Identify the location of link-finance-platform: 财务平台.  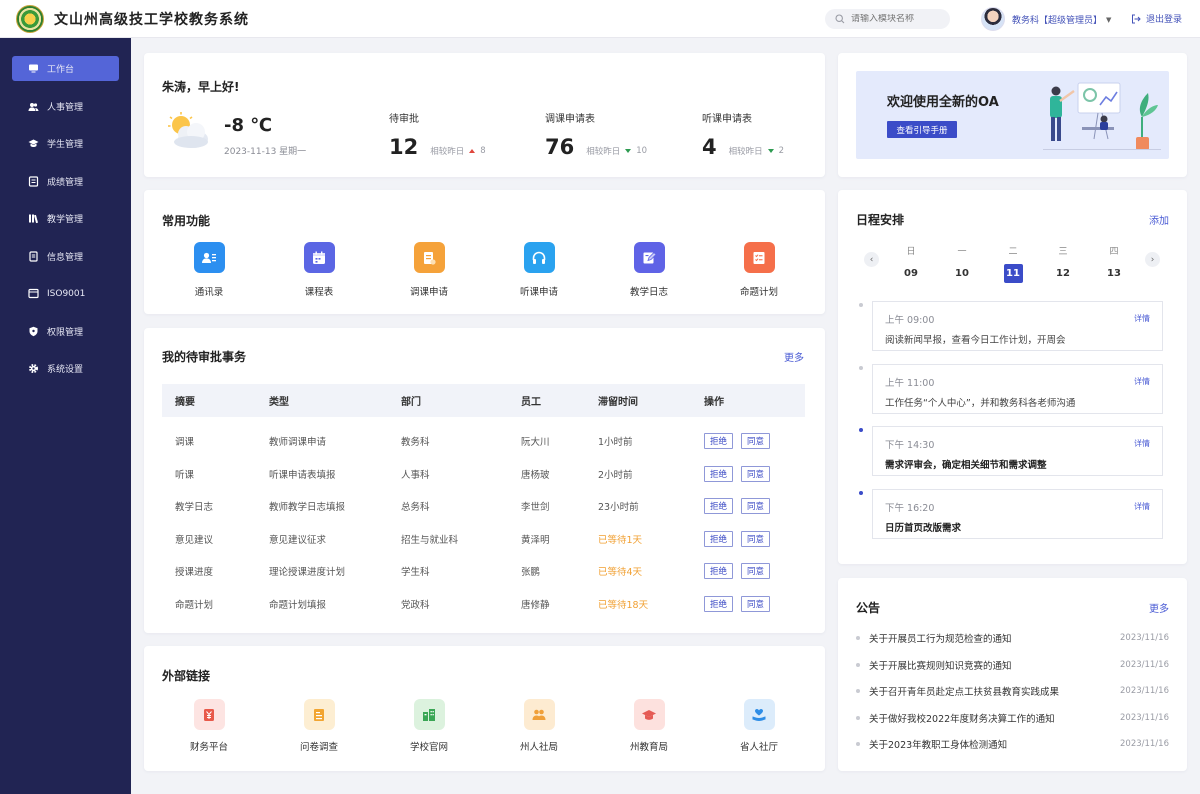
(209, 726).